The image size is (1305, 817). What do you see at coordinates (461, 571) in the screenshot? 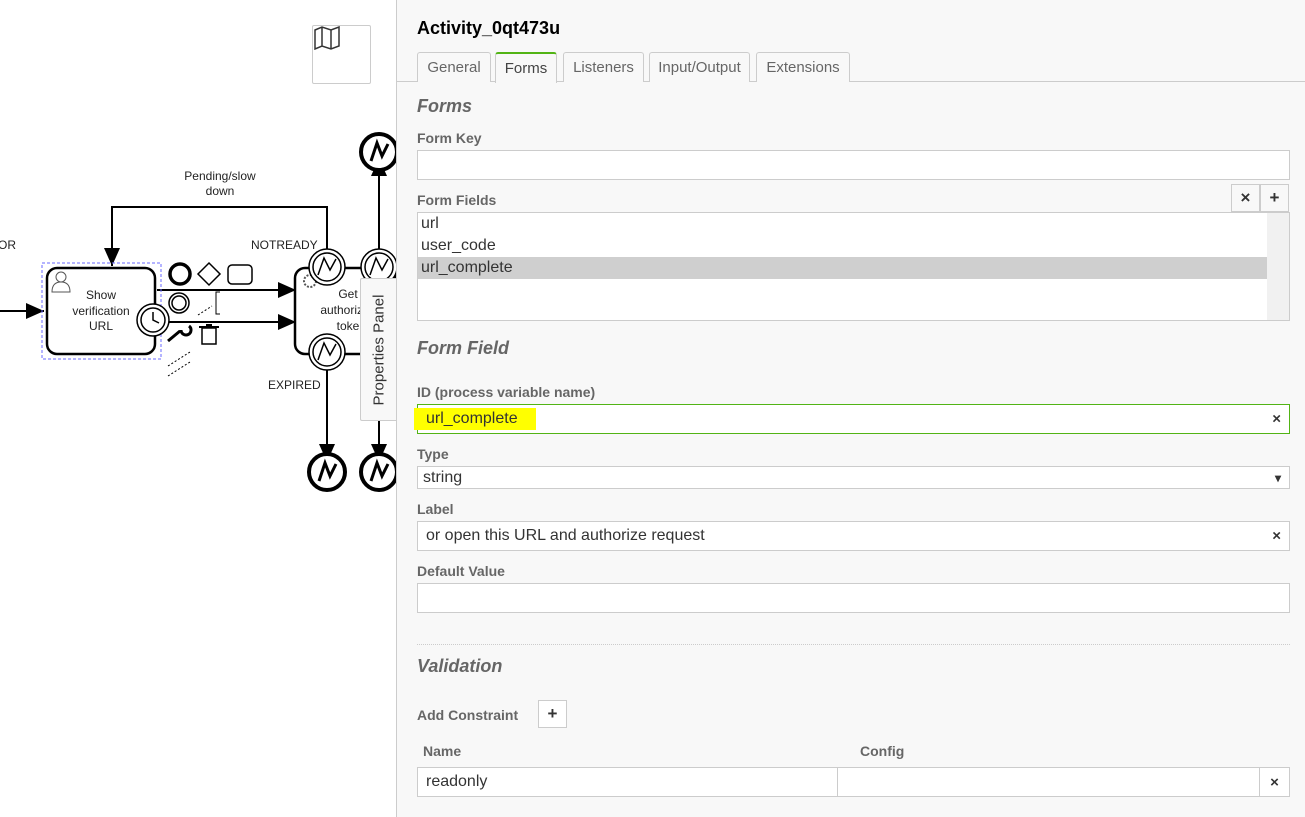
I see `default-value-label: Default Value` at bounding box center [461, 571].